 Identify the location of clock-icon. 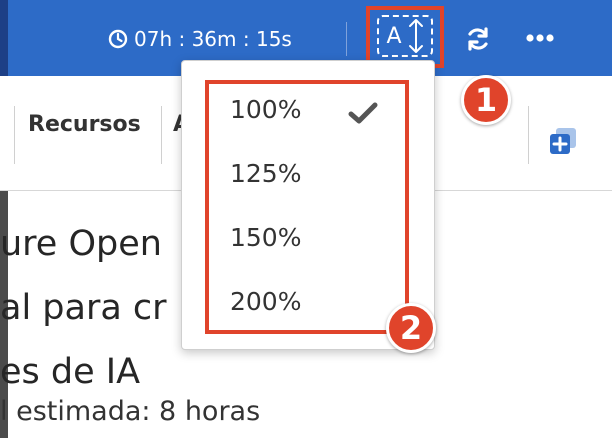
(118, 39).